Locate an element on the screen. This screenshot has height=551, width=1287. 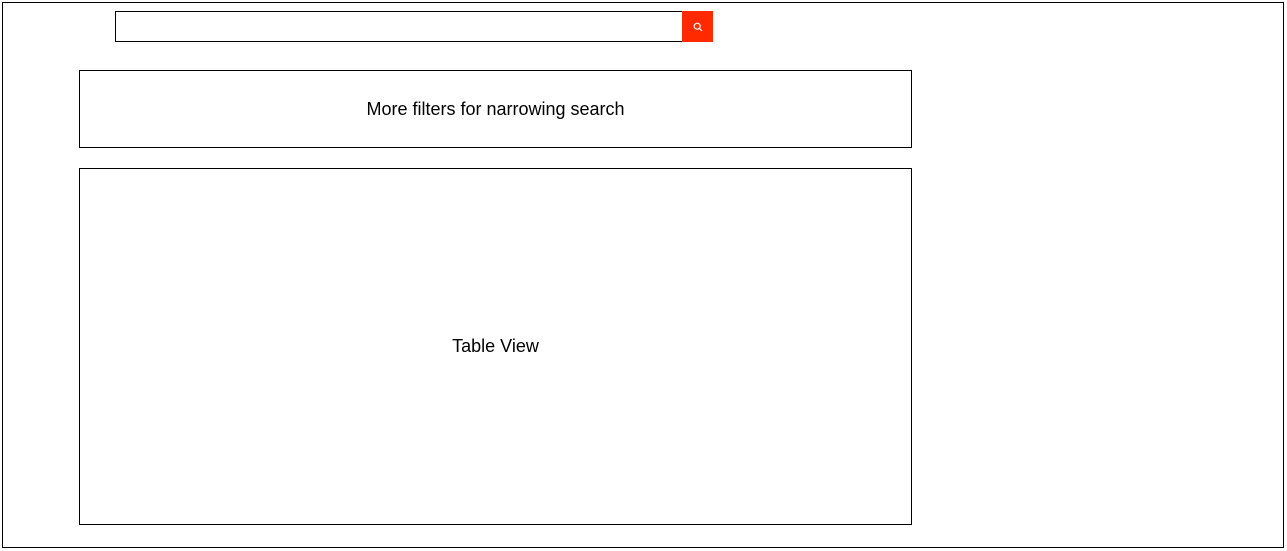
filters-panel-label: More filters for narrowing search is located at coordinates (495, 108).